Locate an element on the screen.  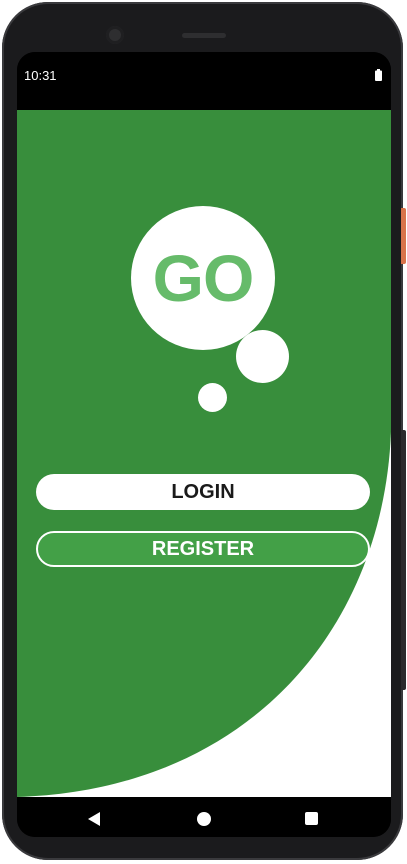
status-time: 10:31 is located at coordinates (40, 75).